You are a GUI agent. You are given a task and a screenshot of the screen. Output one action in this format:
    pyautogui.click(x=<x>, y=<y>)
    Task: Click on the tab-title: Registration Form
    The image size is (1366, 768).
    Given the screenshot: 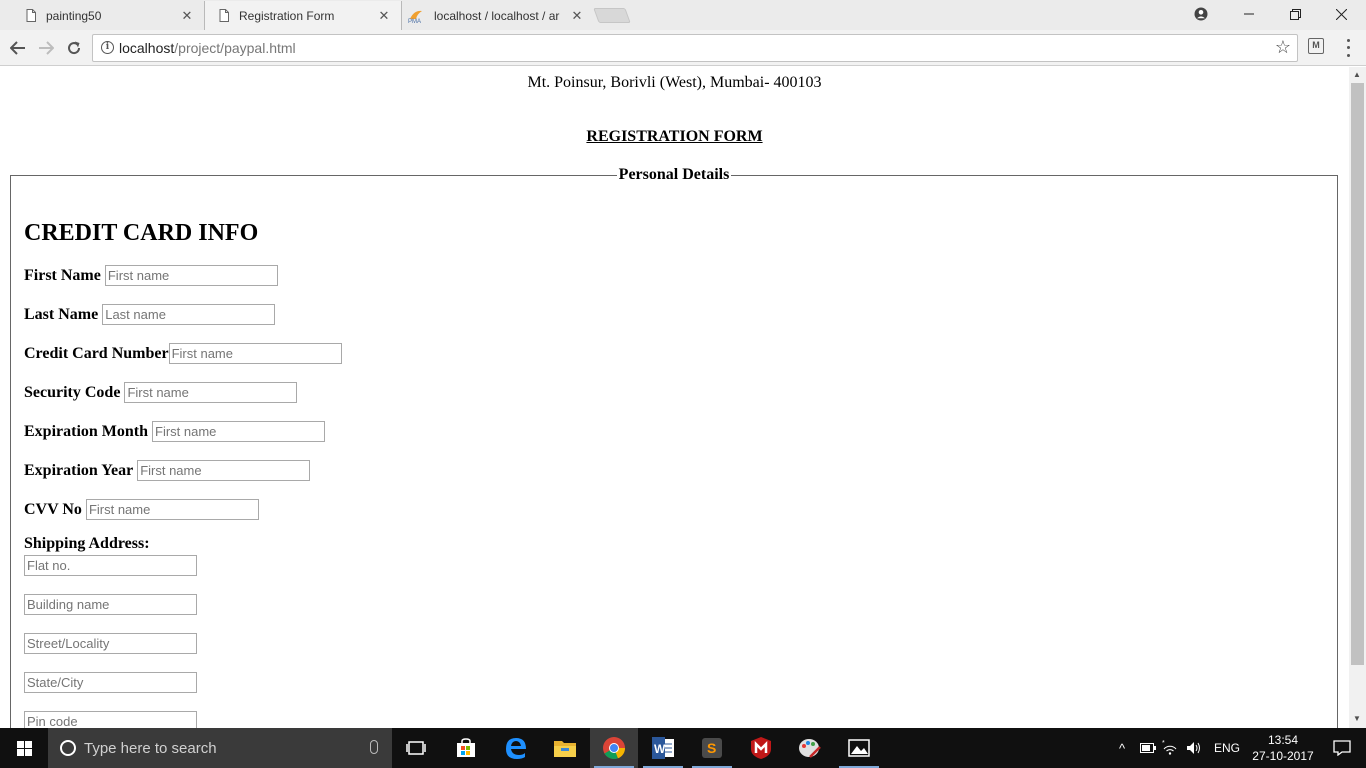 What is the action you would take?
    pyautogui.click(x=287, y=15)
    